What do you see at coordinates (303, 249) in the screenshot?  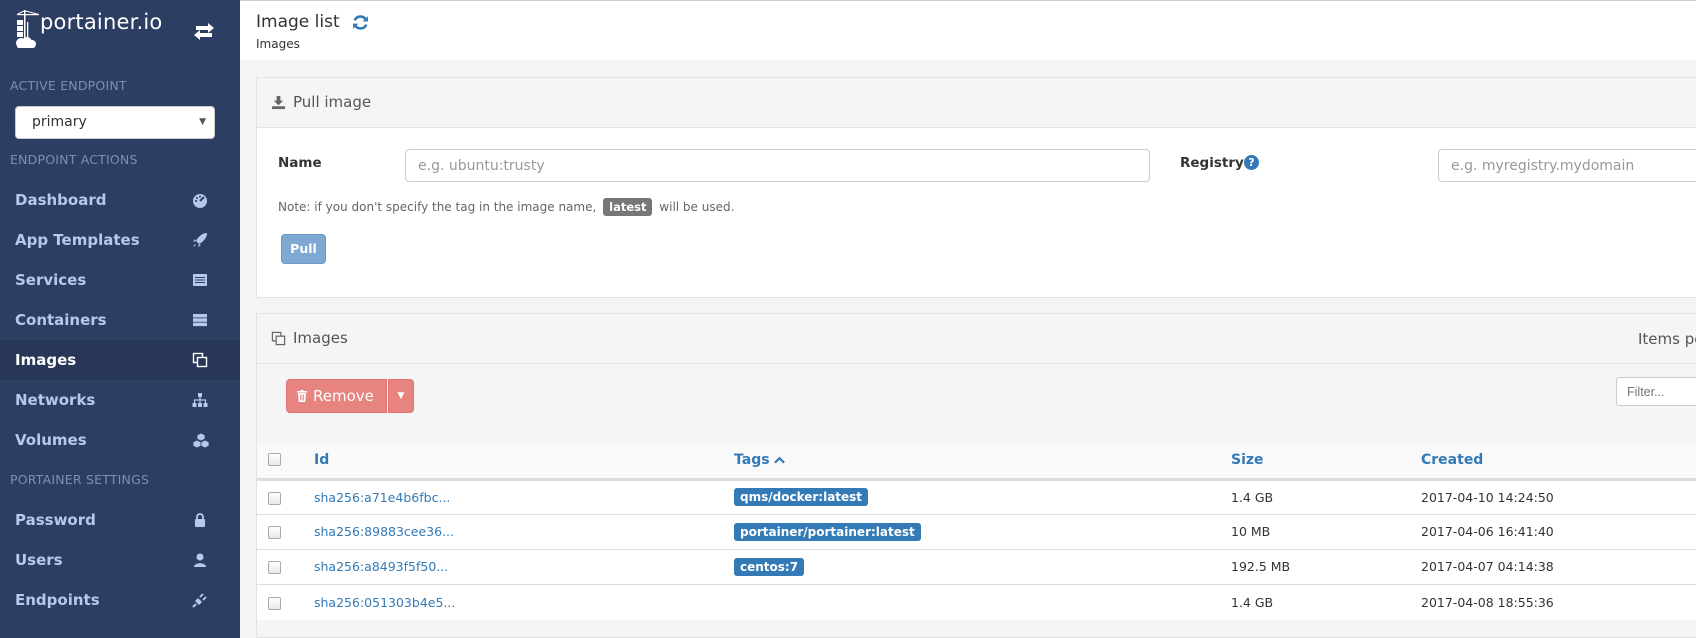 I see `pull-button: Pull` at bounding box center [303, 249].